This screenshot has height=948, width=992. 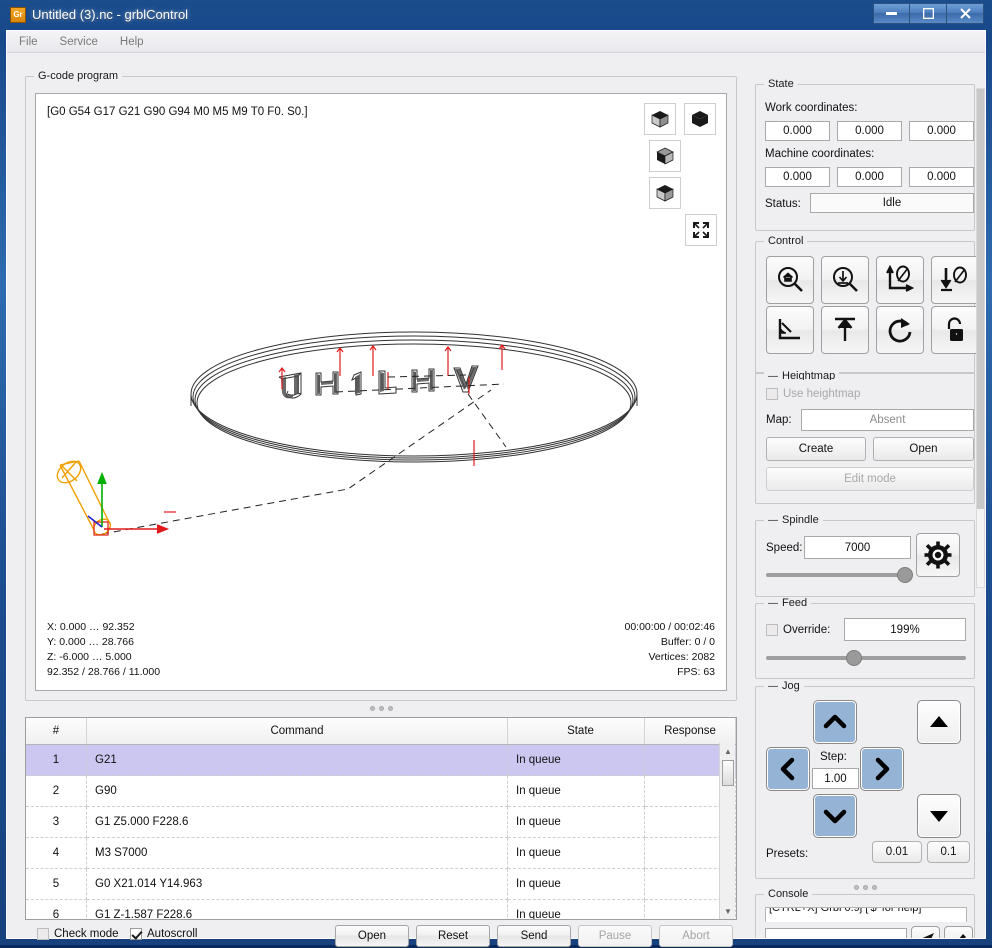 I want to click on pause-button: Pause, so click(x=615, y=936).